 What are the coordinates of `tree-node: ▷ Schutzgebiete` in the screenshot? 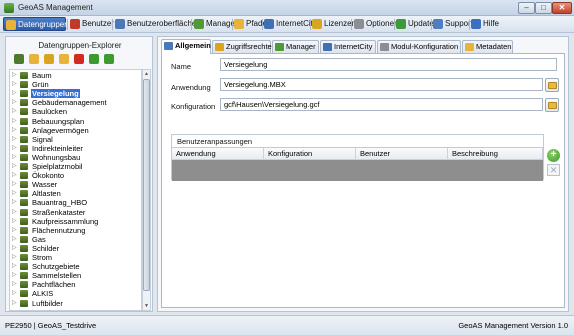 It's located at (75, 266).